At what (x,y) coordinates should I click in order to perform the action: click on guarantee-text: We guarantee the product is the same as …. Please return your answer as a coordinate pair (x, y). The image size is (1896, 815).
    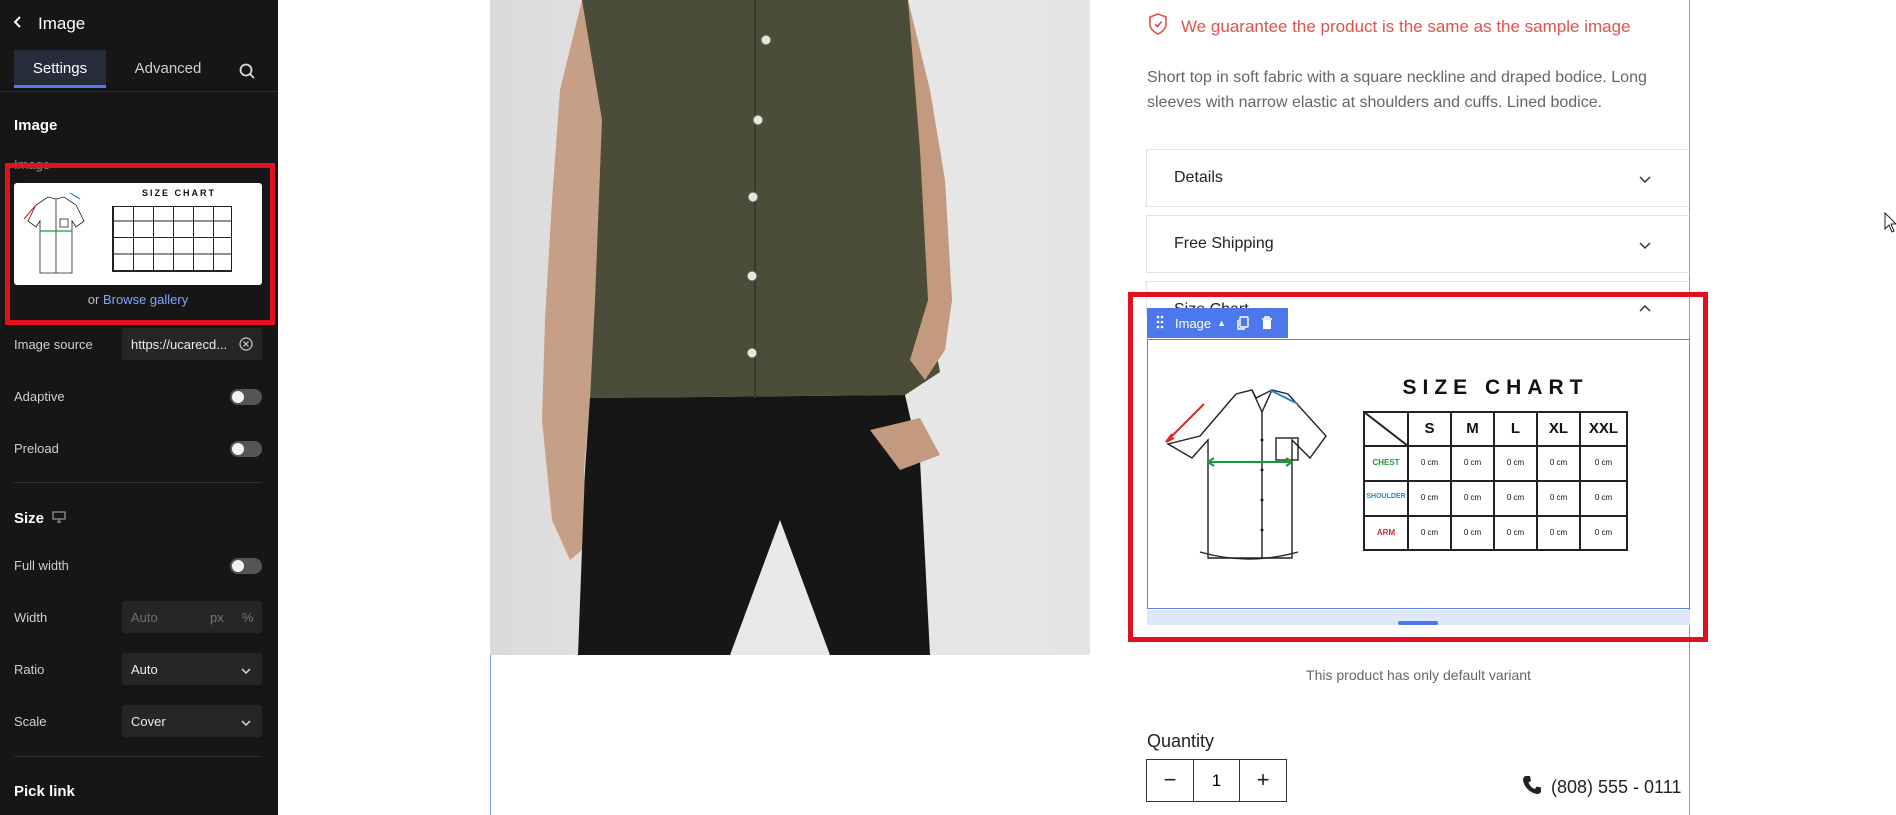
    Looking at the image, I should click on (1406, 26).